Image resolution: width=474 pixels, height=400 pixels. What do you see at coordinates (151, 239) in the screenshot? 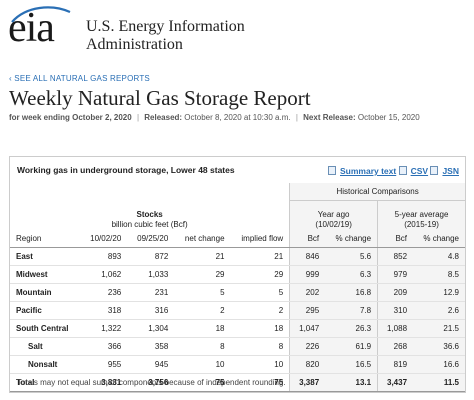
I see `column-header: 09/25/20` at bounding box center [151, 239].